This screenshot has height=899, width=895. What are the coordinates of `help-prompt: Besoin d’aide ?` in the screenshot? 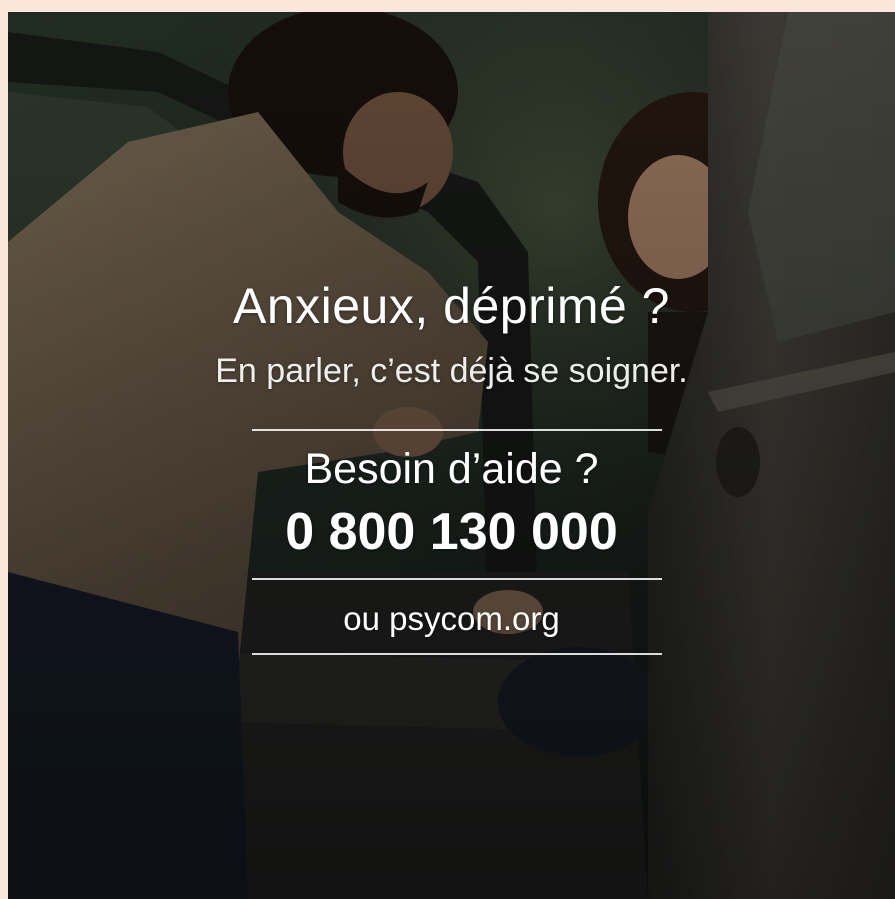 It's located at (451, 469).